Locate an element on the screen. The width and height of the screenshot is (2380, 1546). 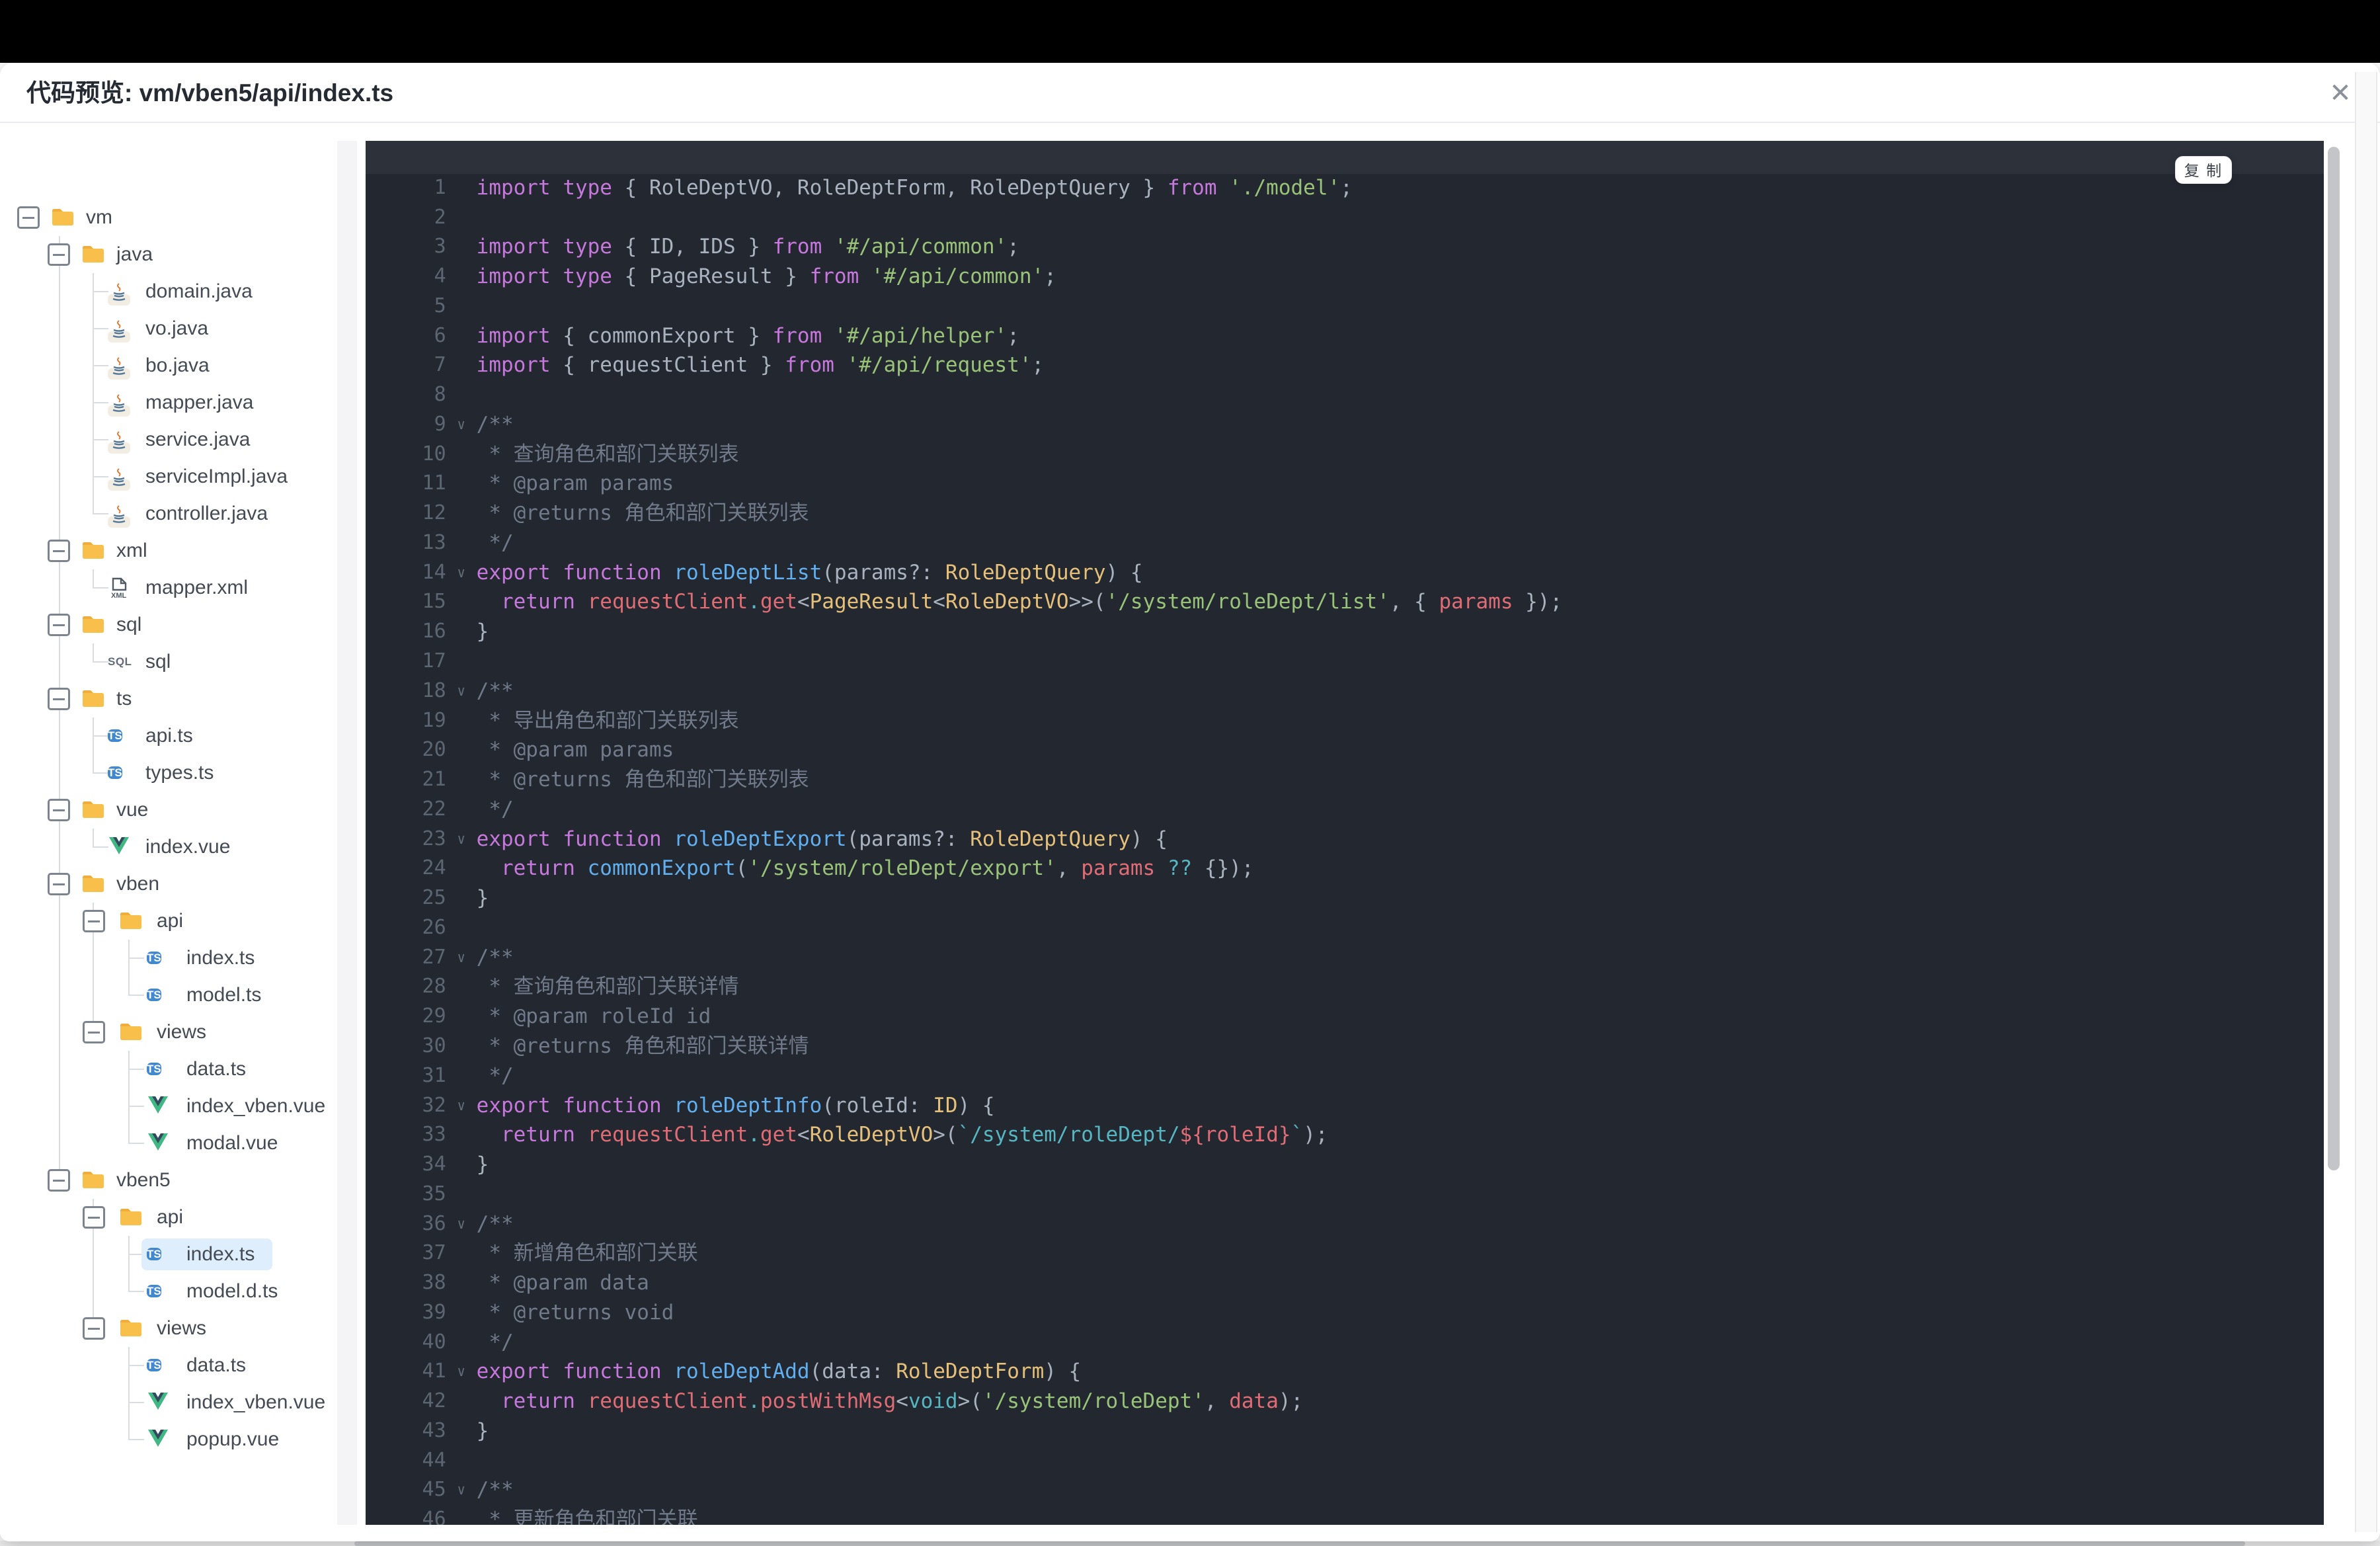
tree-node-mapper-java: mapper.java is located at coordinates (168, 403).